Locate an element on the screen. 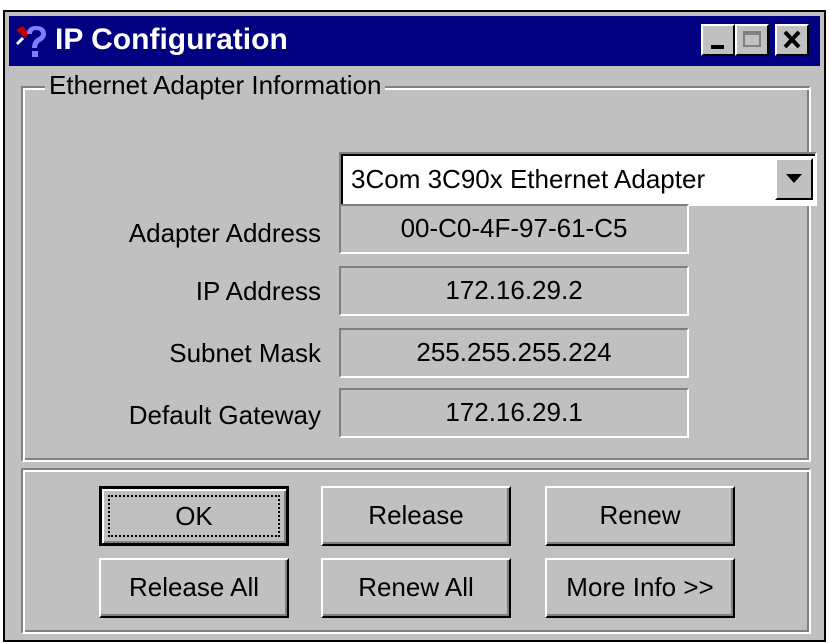 This screenshot has width=829, height=644. ip-address-value: 172.16.29.2 is located at coordinates (514, 291).